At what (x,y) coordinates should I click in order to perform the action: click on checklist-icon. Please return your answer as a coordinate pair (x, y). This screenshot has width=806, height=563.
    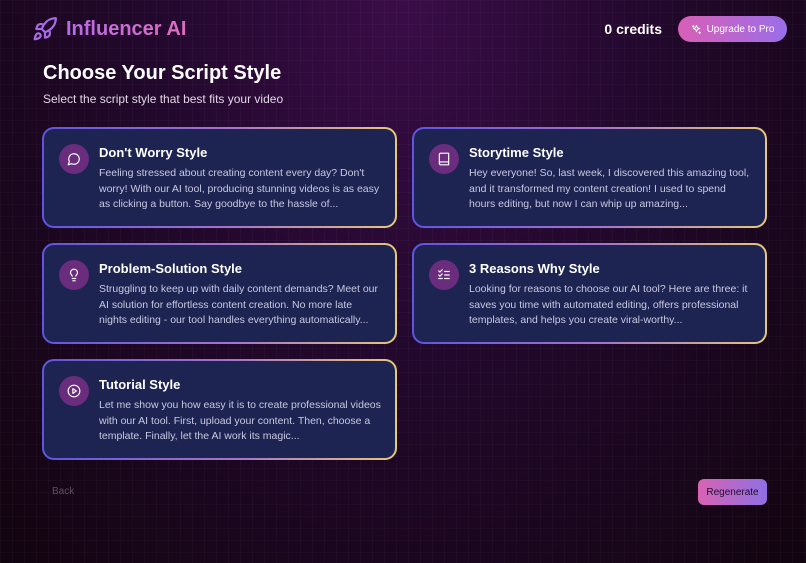
    Looking at the image, I should click on (444, 275).